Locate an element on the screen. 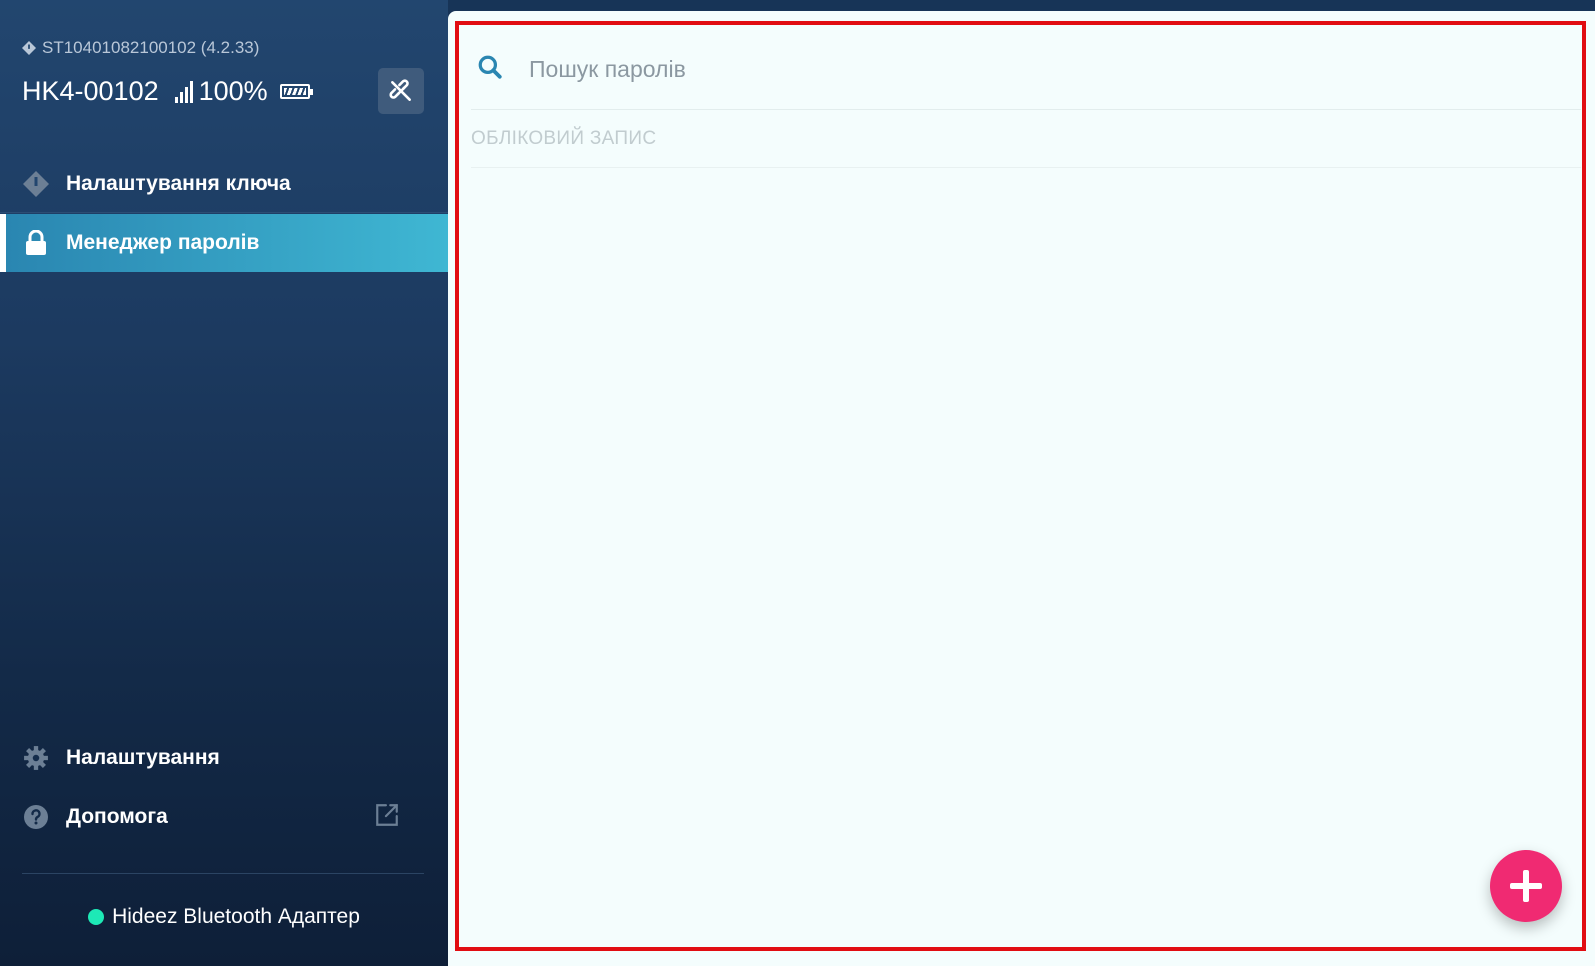  diamond-info-icon is located at coordinates (36, 184).